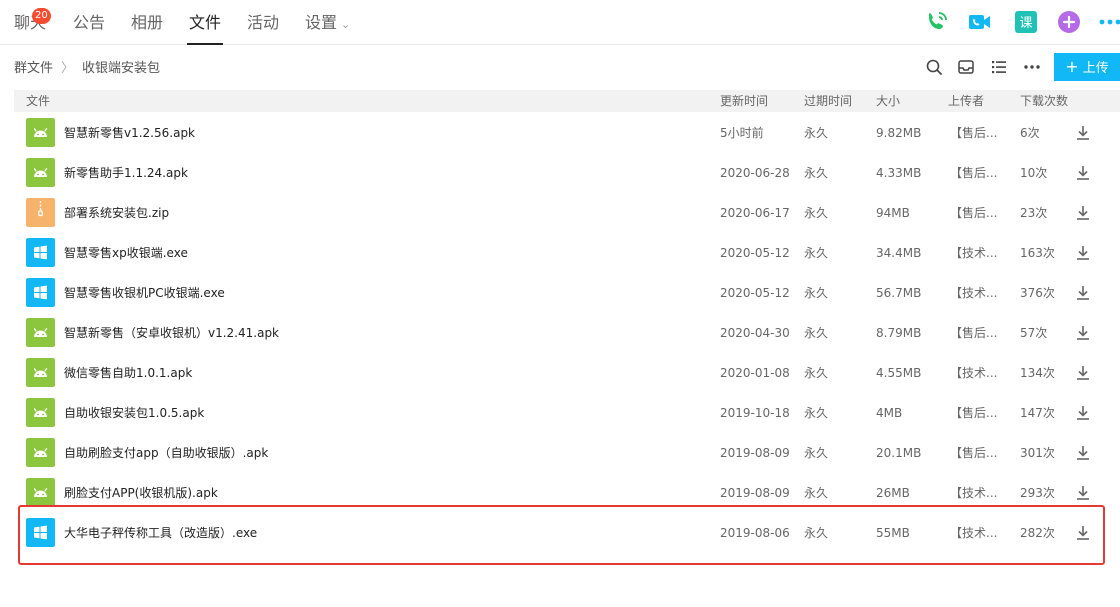  I want to click on file-updated: 2020-01-08, so click(755, 373).